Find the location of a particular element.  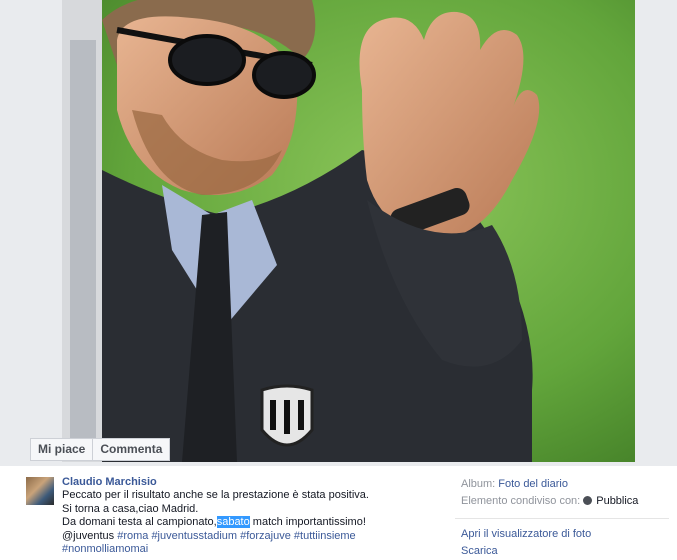

caption-line: Si torna a casa,ciao Madrid. is located at coordinates (130, 508).